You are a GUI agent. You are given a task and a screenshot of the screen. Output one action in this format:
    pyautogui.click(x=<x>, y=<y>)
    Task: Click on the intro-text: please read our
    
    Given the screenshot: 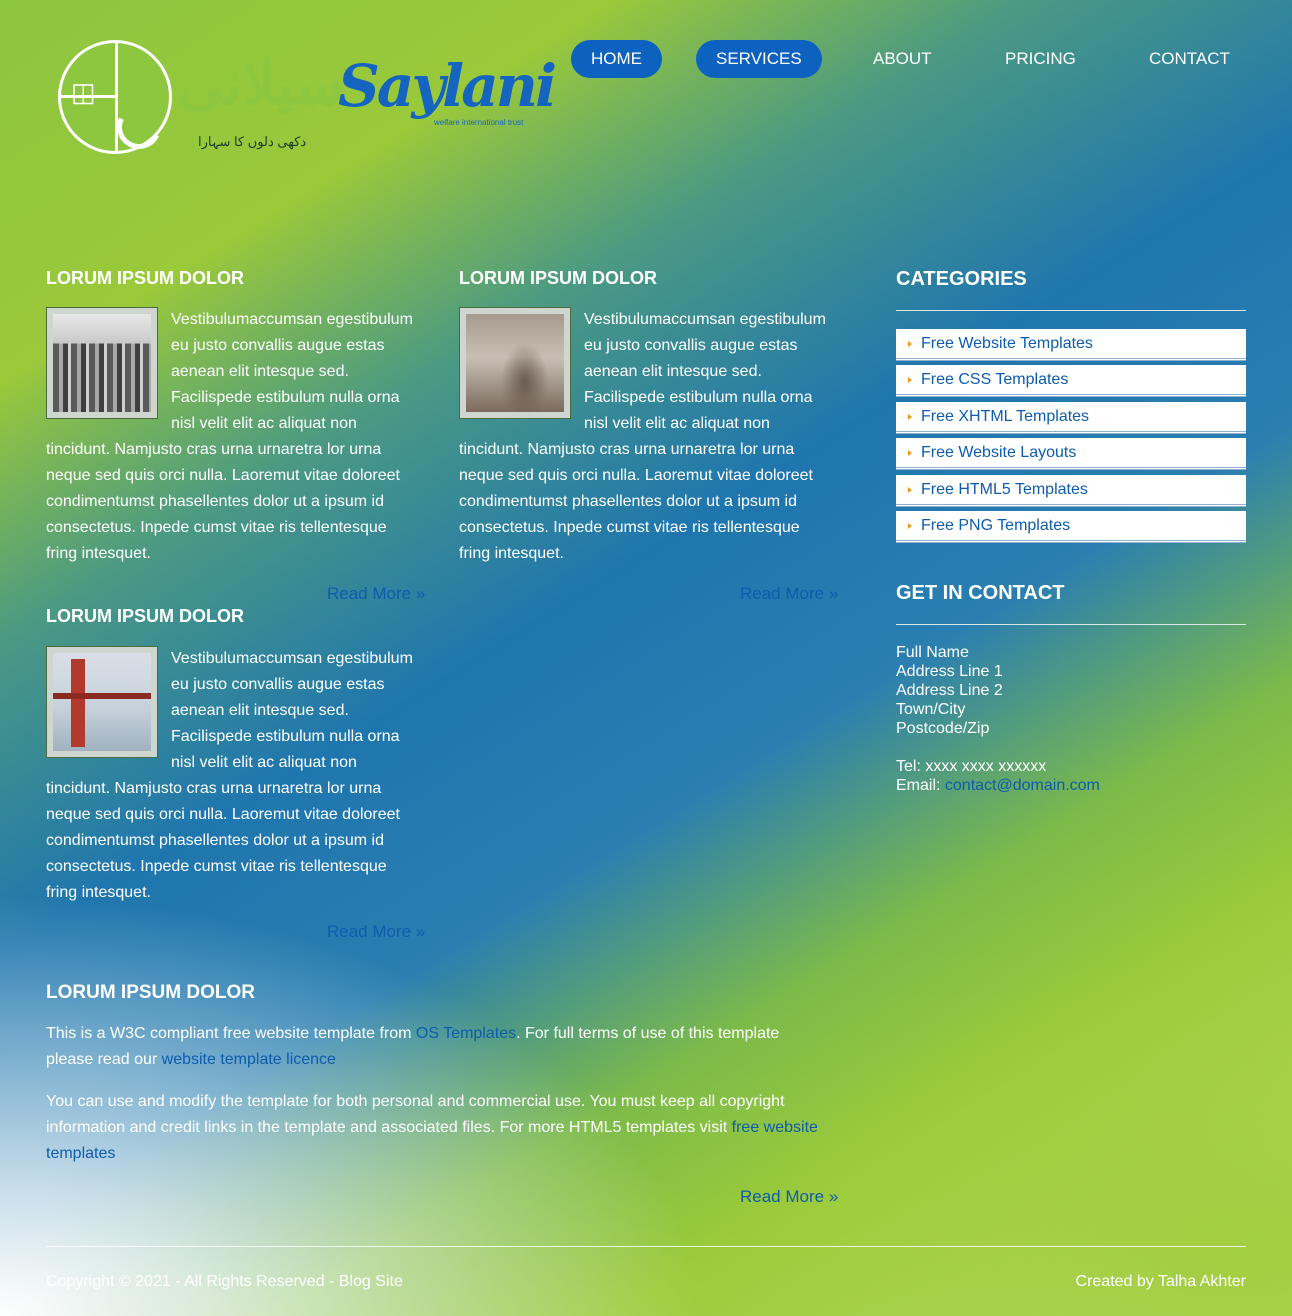 What is the action you would take?
    pyautogui.click(x=104, y=1059)
    